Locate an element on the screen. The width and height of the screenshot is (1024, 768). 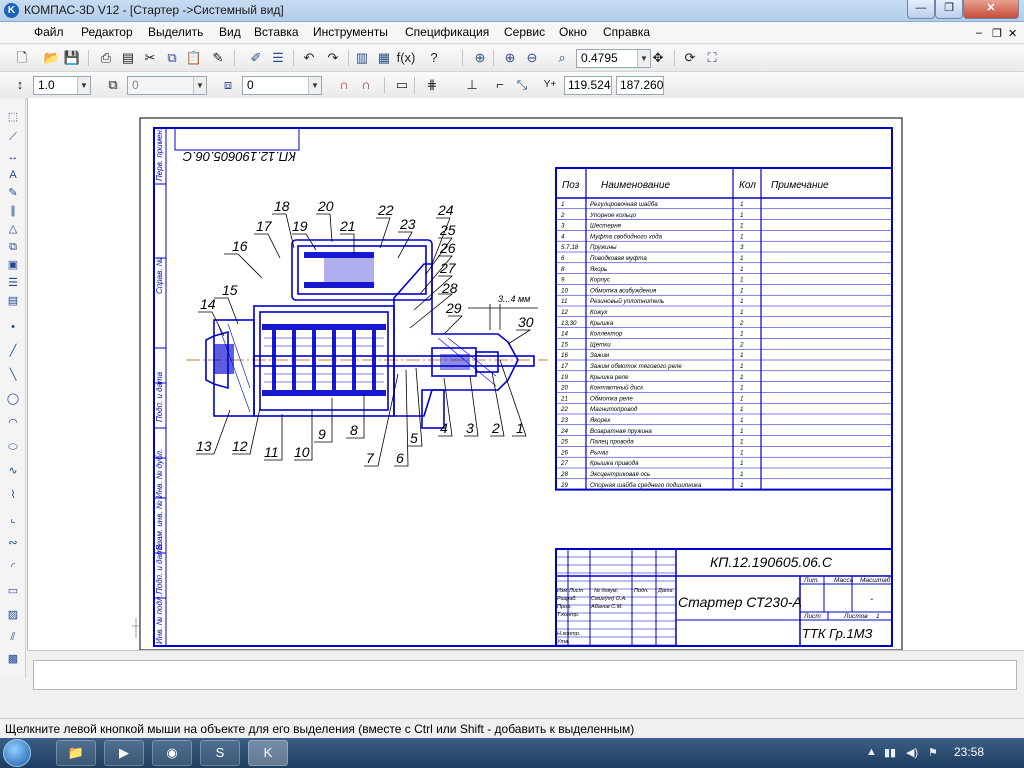
cut-icon: ✂ is located at coordinates (150, 58).